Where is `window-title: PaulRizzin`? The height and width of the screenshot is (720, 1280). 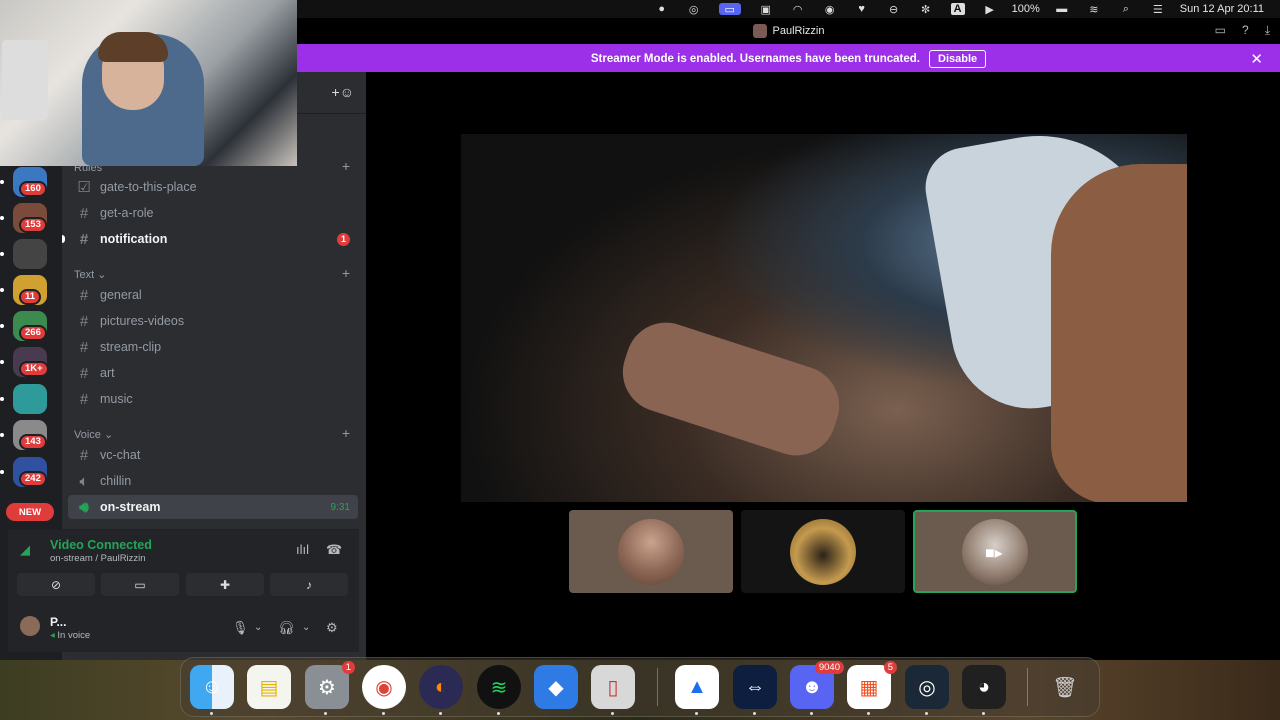
window-title: PaulRizzin is located at coordinates (798, 31).